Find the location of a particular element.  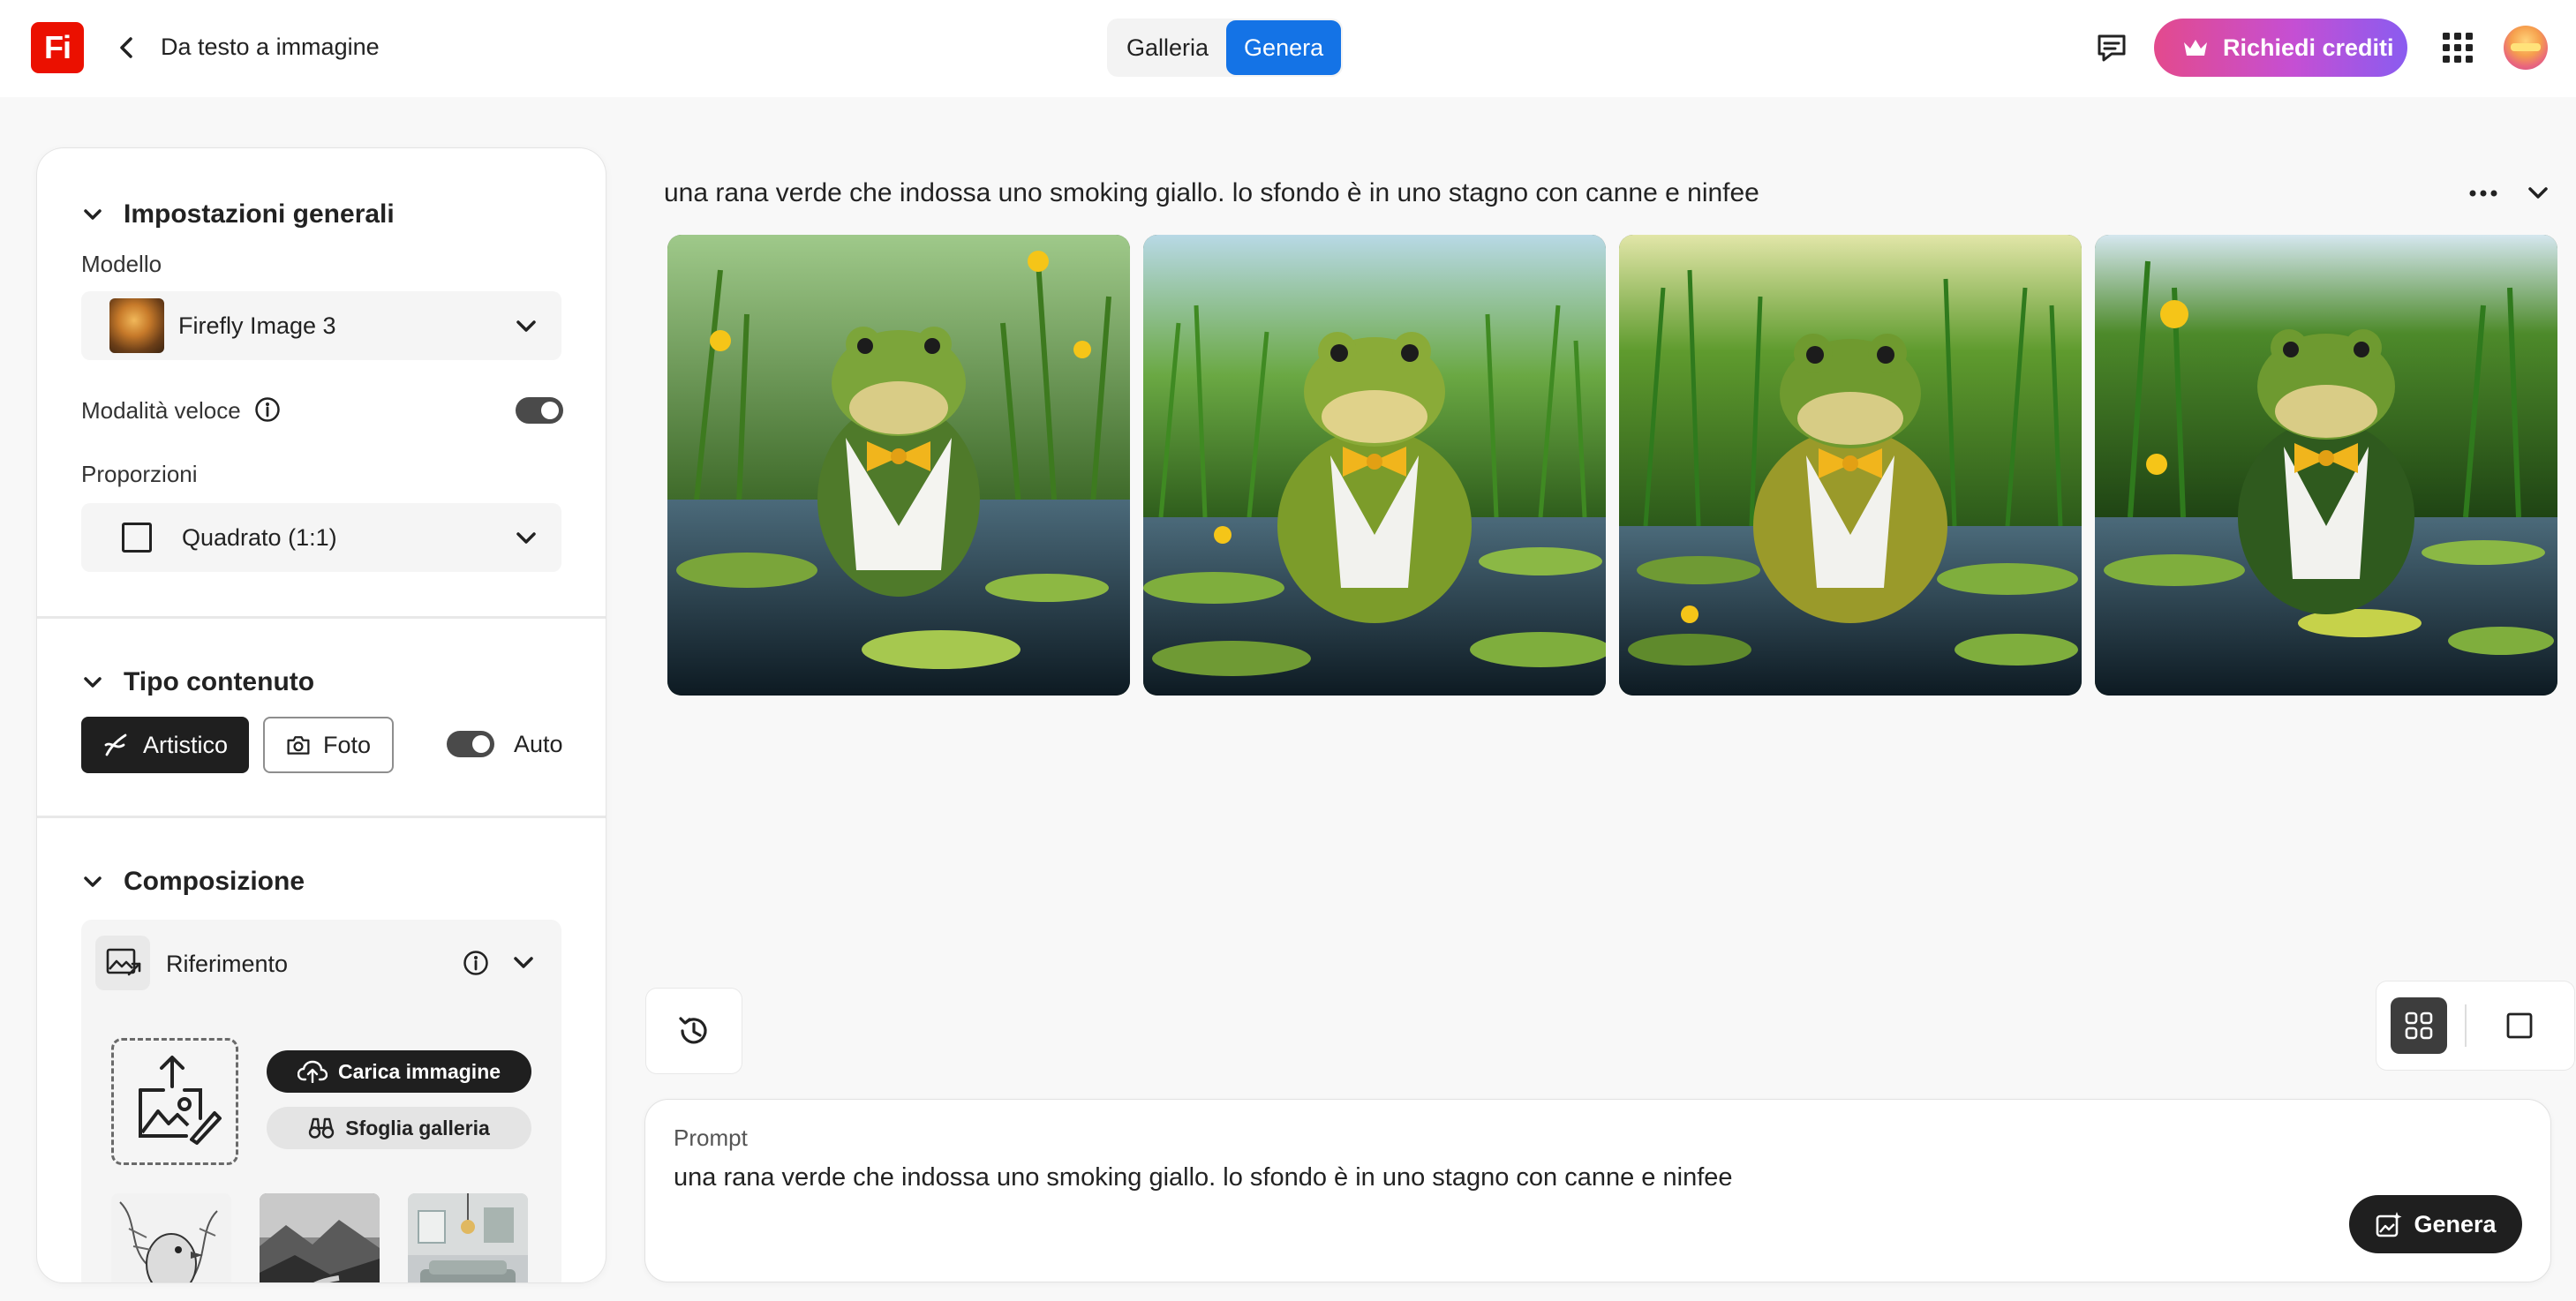

section-general-title: Impostazioni generali is located at coordinates (260, 214).